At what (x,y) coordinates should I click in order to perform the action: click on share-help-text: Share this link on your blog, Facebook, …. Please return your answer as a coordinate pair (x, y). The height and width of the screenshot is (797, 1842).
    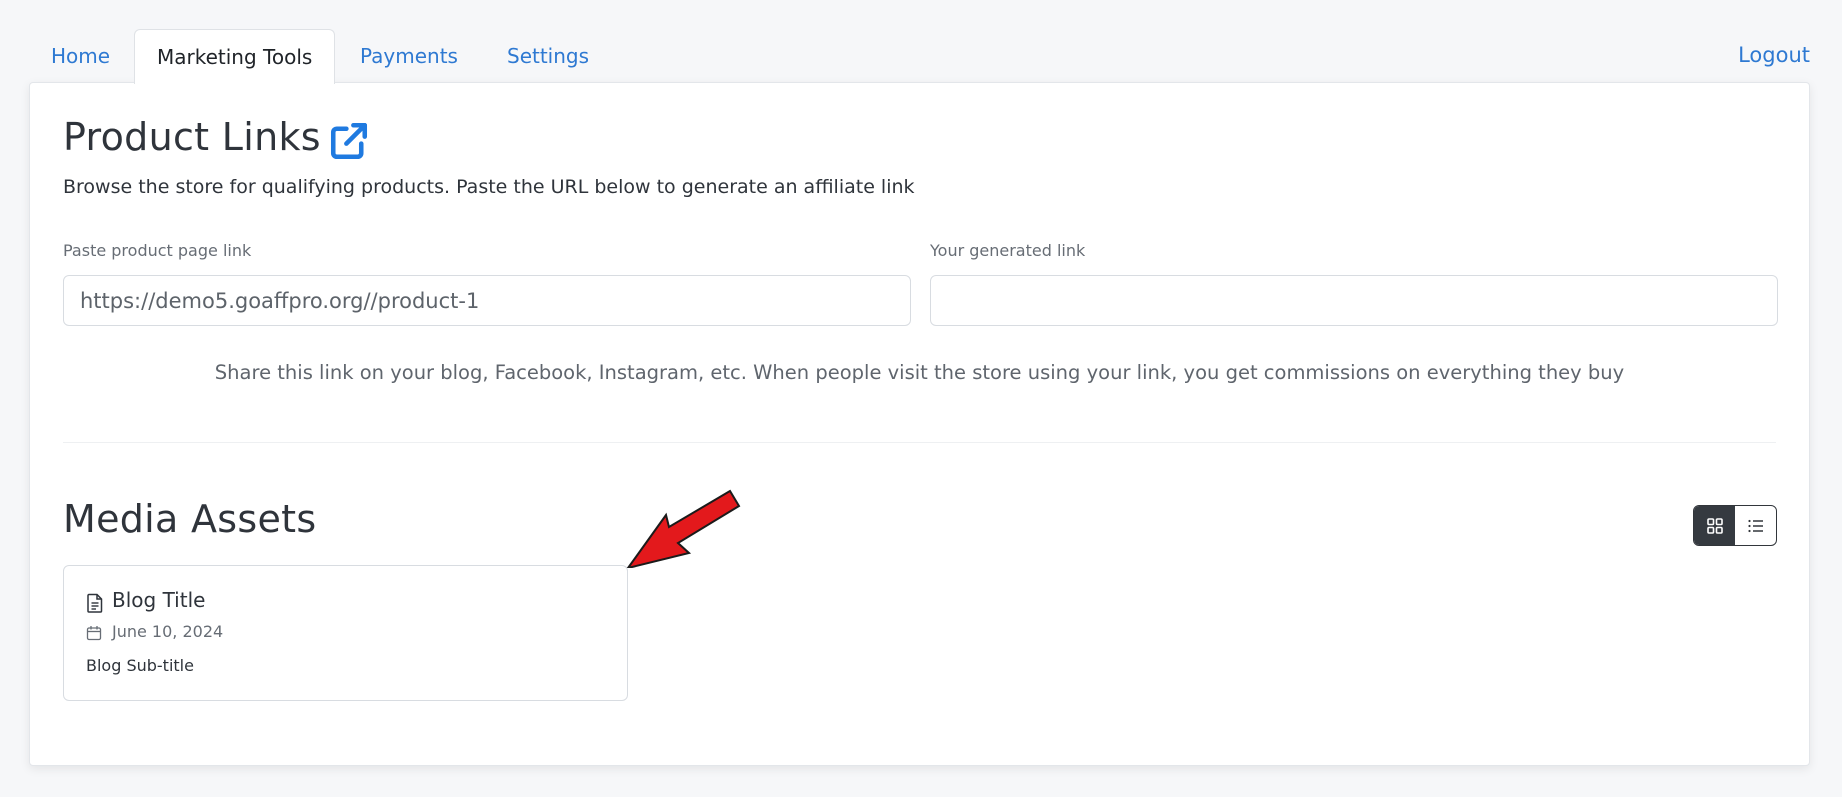
    Looking at the image, I should click on (919, 372).